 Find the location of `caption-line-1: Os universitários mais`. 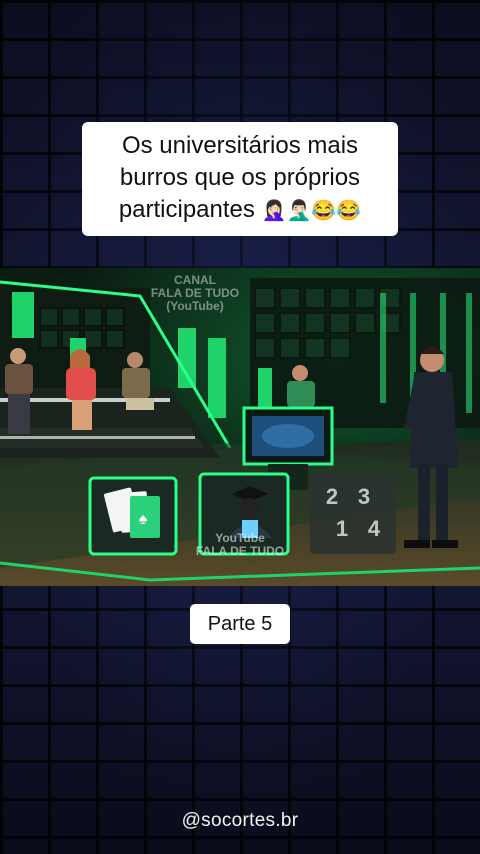

caption-line-1: Os universitários mais is located at coordinates (240, 145).